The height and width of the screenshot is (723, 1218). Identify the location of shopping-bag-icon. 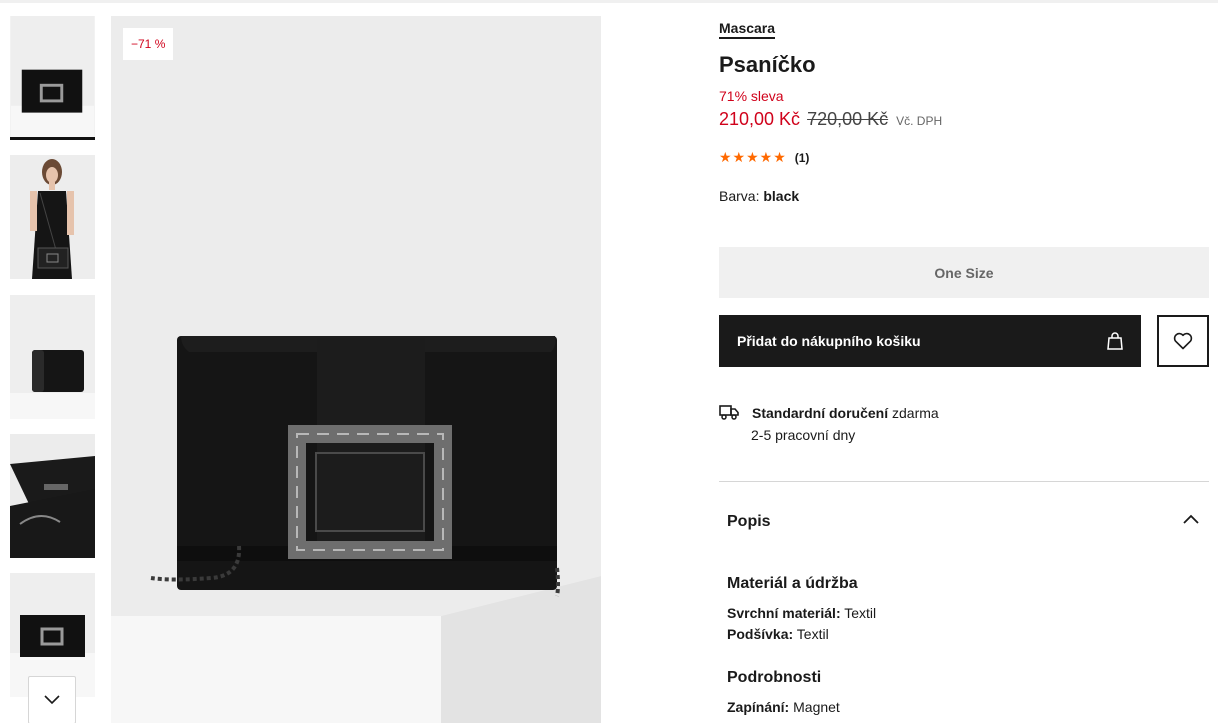
(1115, 341).